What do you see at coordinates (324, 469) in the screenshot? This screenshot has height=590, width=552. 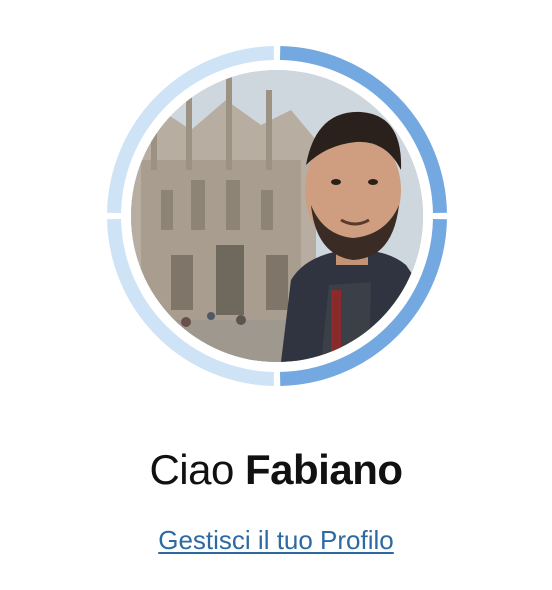 I see `user-name: Fabiano` at bounding box center [324, 469].